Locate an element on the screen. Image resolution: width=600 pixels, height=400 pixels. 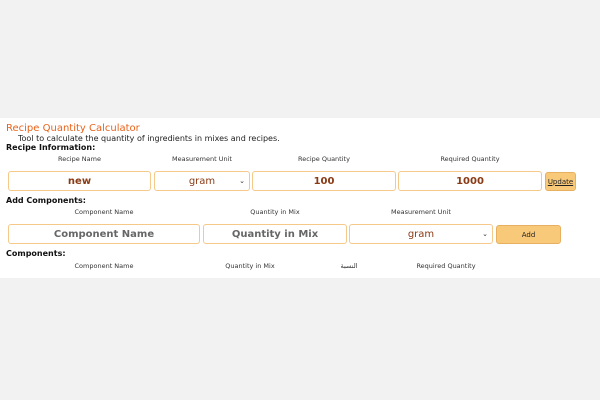
component-unit-label: Measurement Unit is located at coordinates (421, 212).